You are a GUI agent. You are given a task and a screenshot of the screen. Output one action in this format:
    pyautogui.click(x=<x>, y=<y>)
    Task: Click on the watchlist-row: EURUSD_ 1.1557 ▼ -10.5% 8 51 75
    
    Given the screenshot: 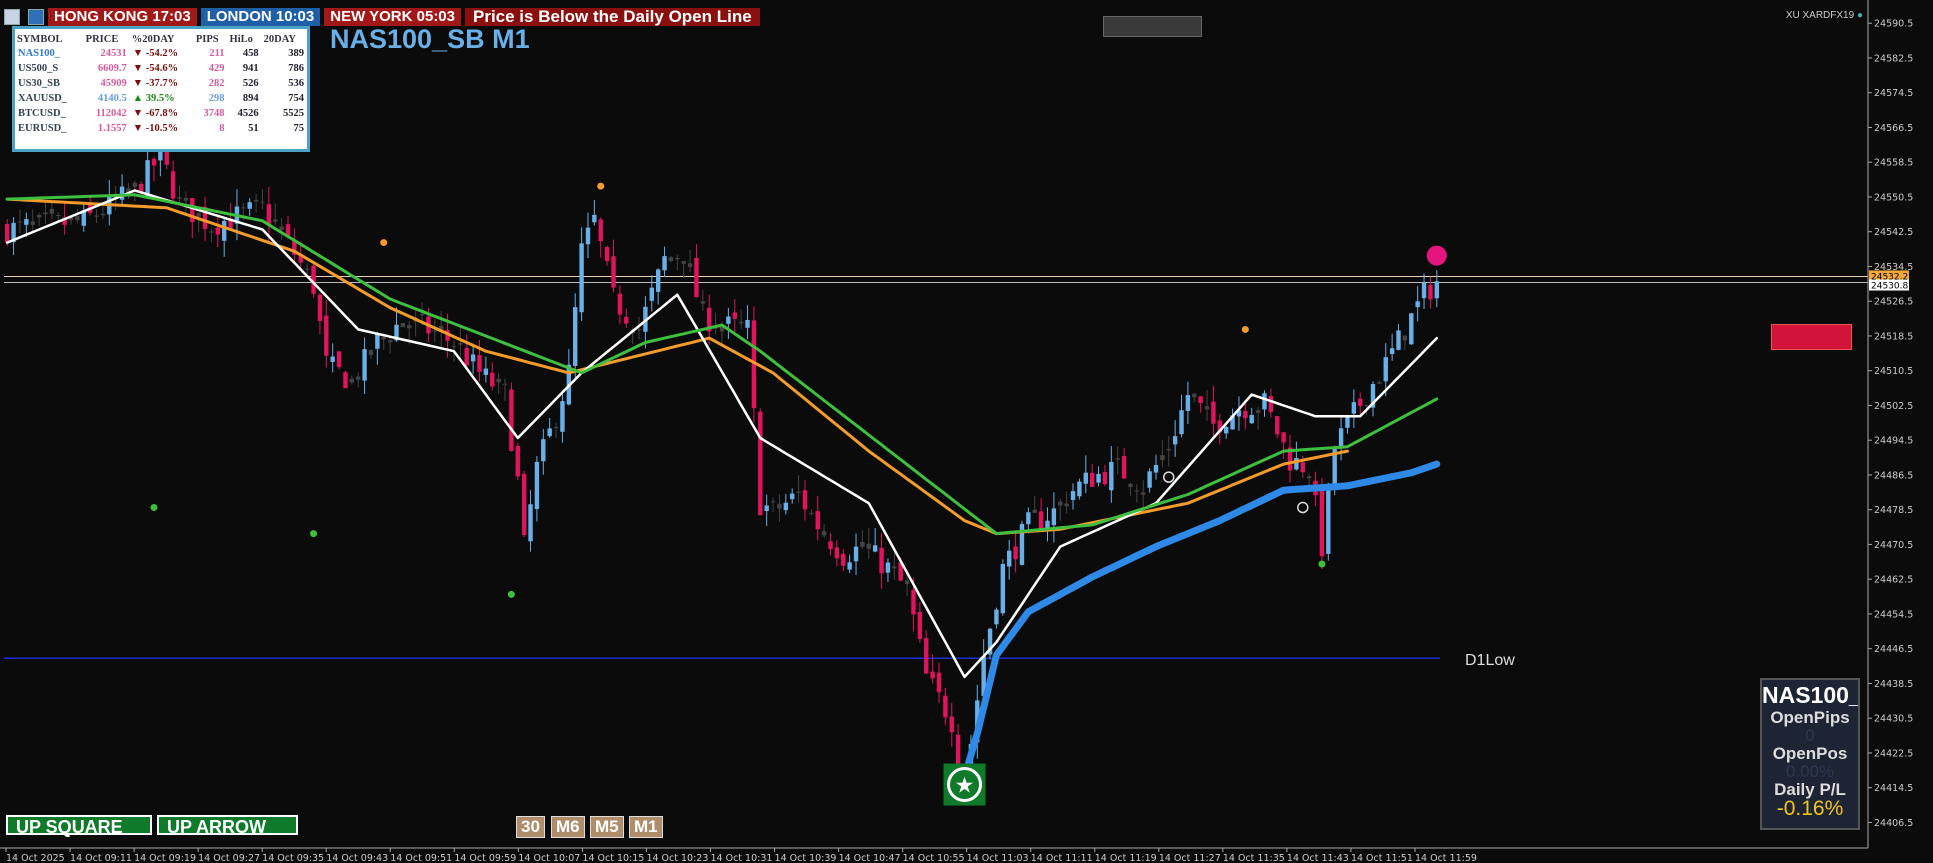 What is the action you would take?
    pyautogui.click(x=161, y=128)
    